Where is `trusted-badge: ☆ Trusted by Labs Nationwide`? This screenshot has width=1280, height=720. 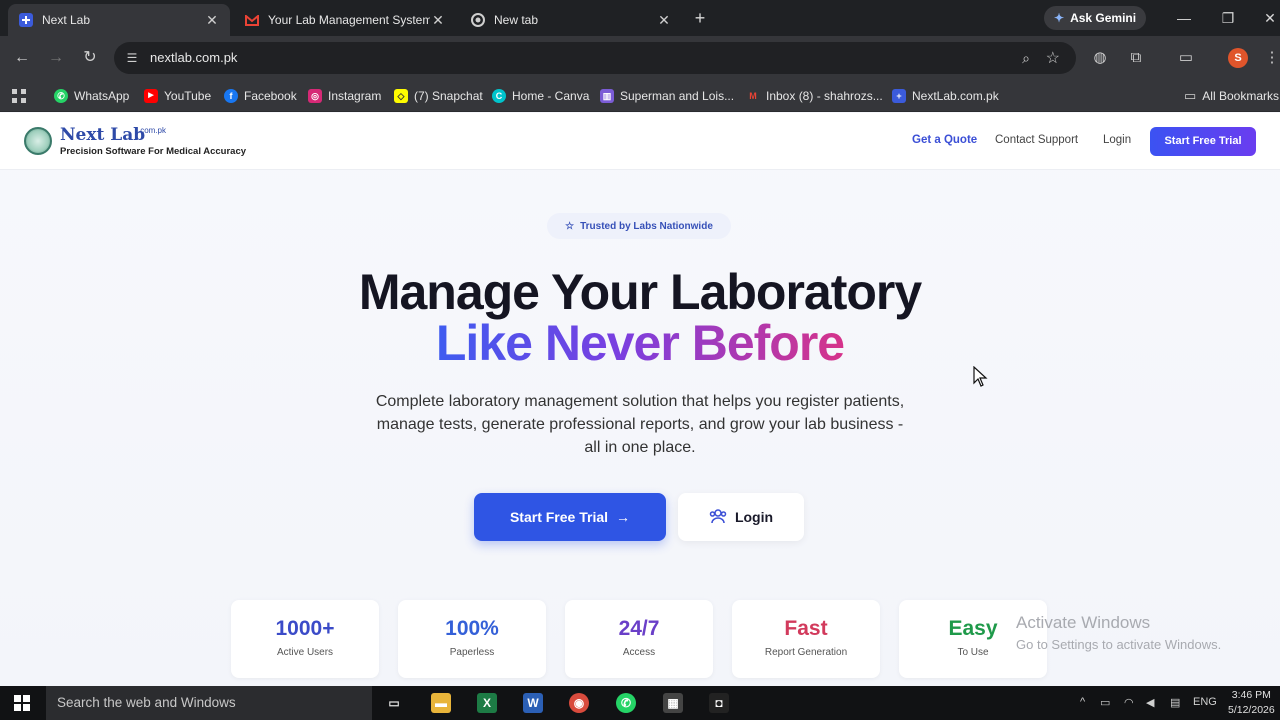 trusted-badge: ☆ Trusted by Labs Nationwide is located at coordinates (639, 226).